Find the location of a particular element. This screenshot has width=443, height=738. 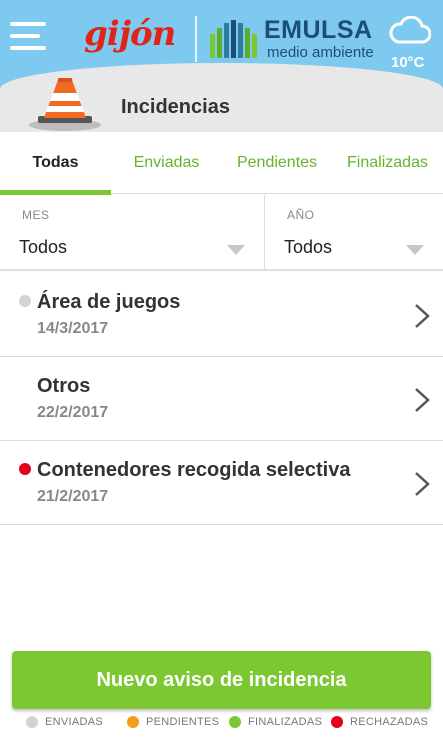

legend-item-rechazadas: RECHAZADAS is located at coordinates (379, 722).